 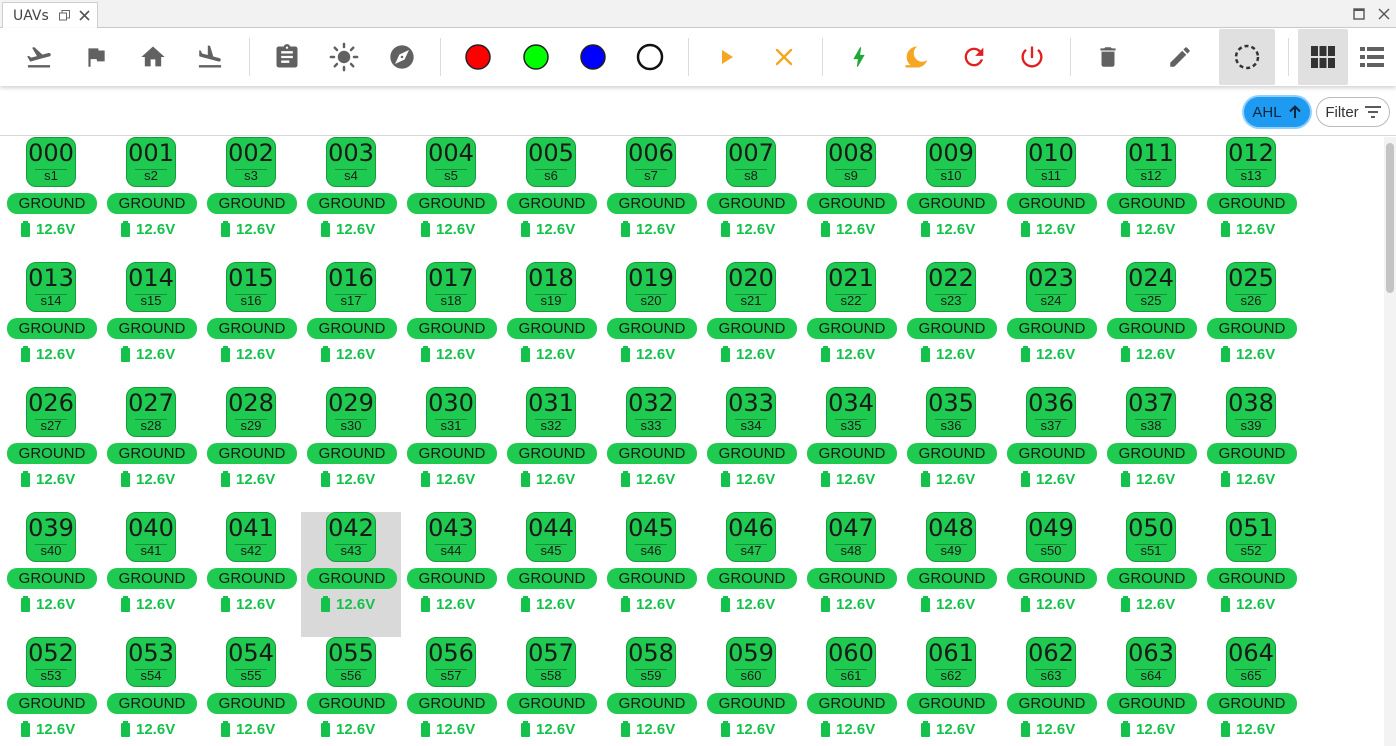 I want to click on uav-tile: 032 s33 GROUND 12.6V, so click(x=651, y=449).